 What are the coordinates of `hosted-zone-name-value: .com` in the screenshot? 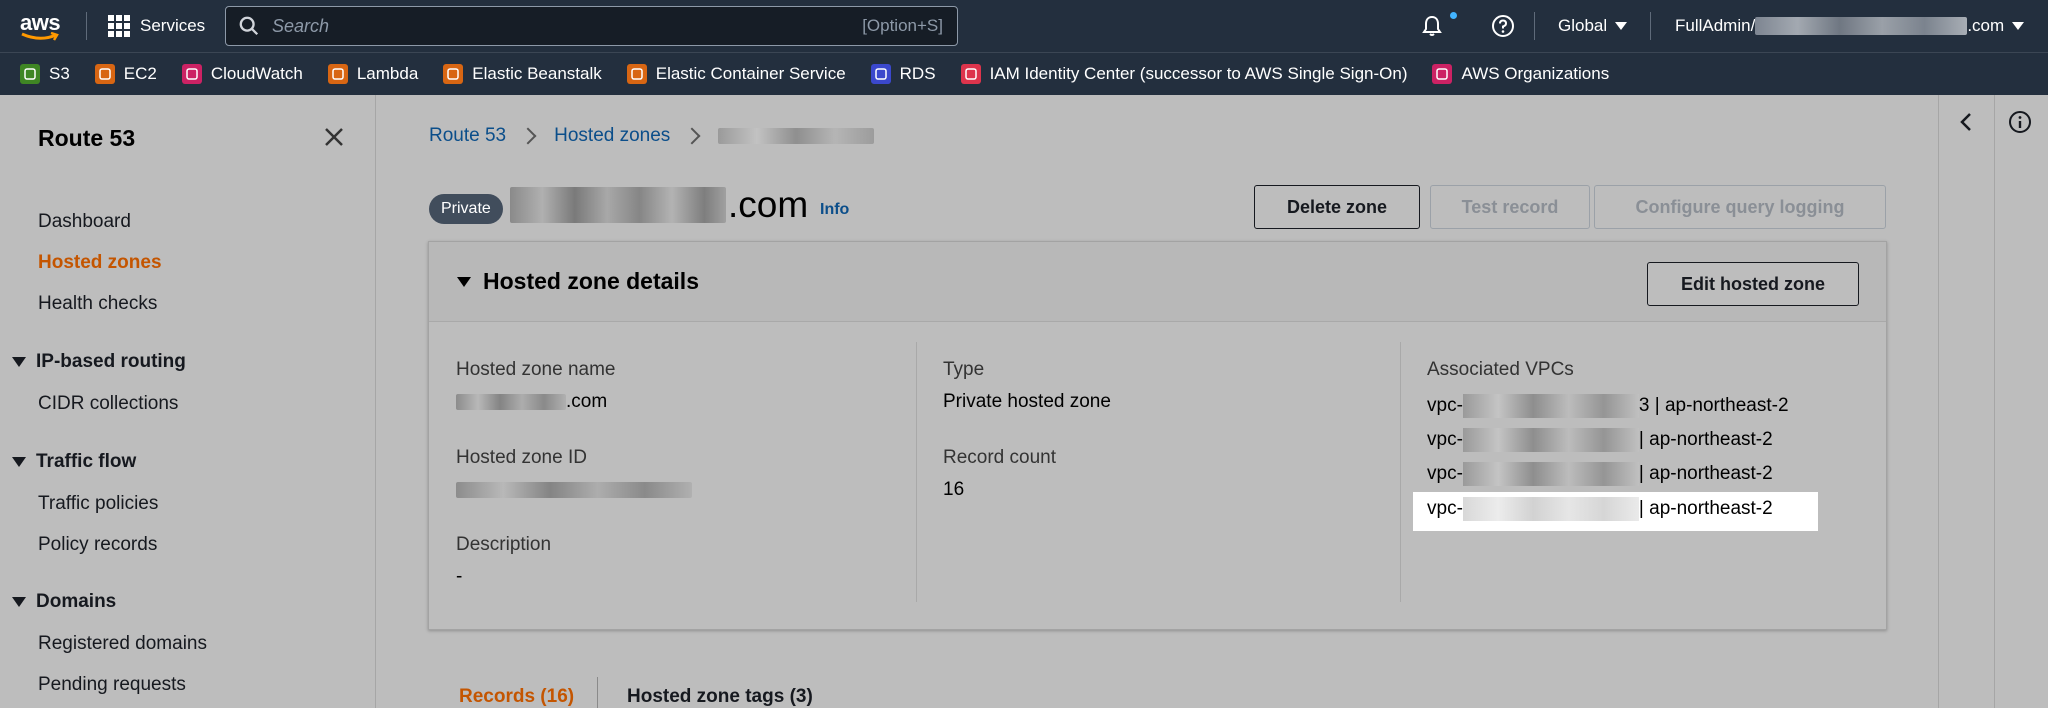 It's located at (531, 402).